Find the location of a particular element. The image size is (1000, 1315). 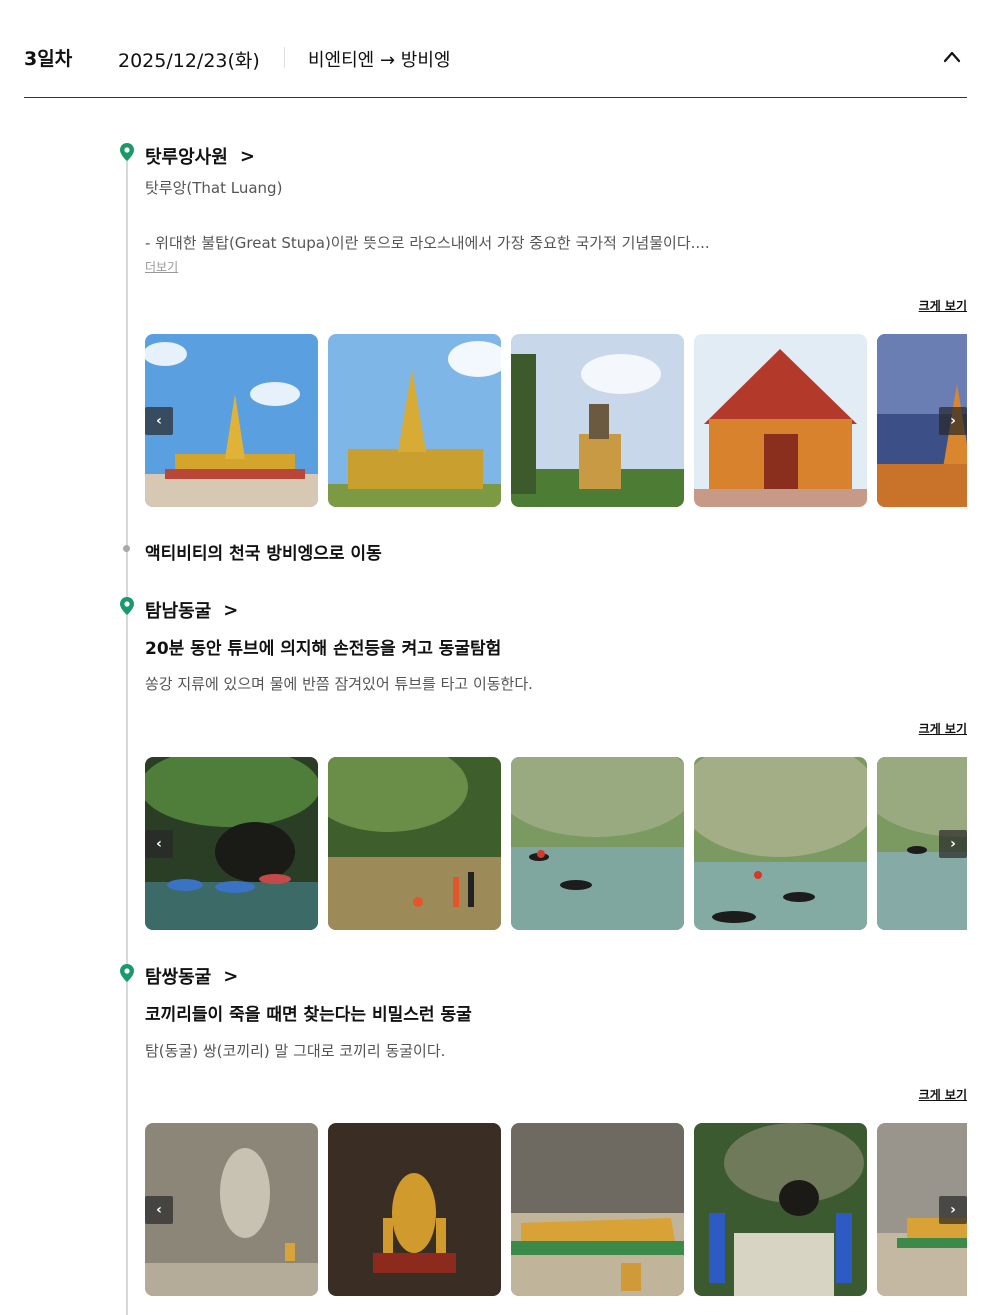

more-link: 더보기 is located at coordinates (161, 266).